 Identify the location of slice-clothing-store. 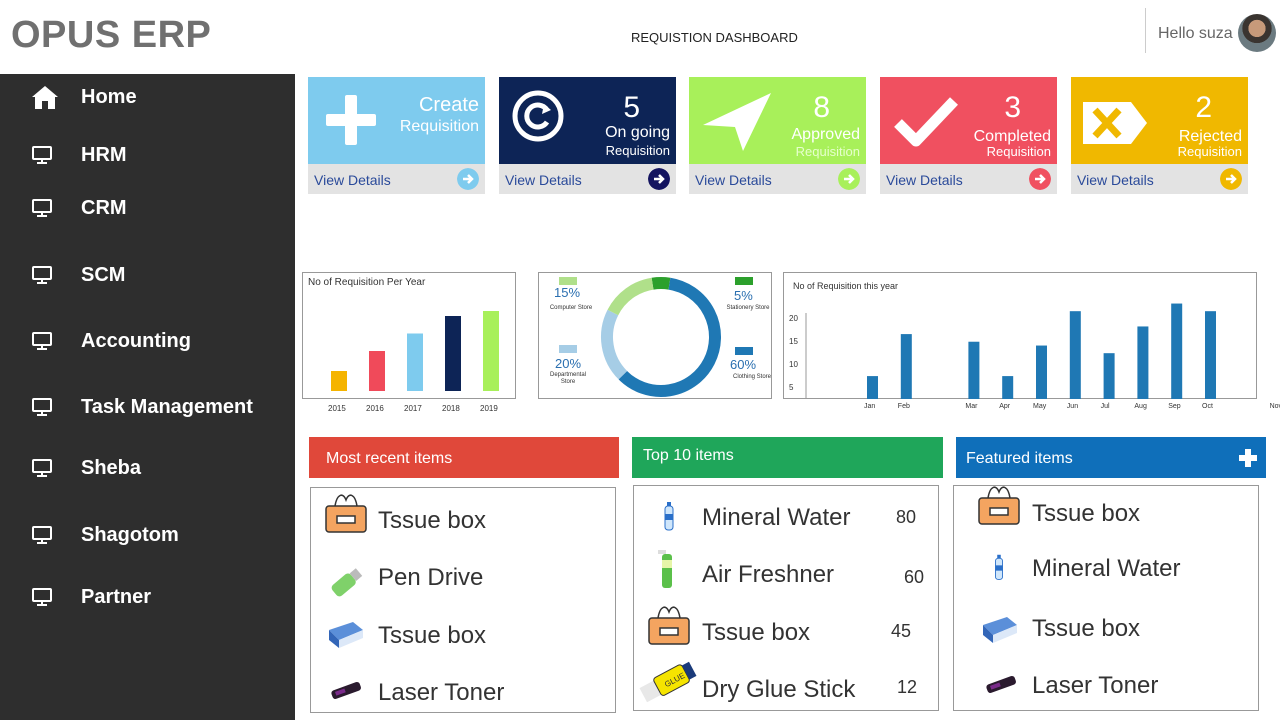
(669, 337).